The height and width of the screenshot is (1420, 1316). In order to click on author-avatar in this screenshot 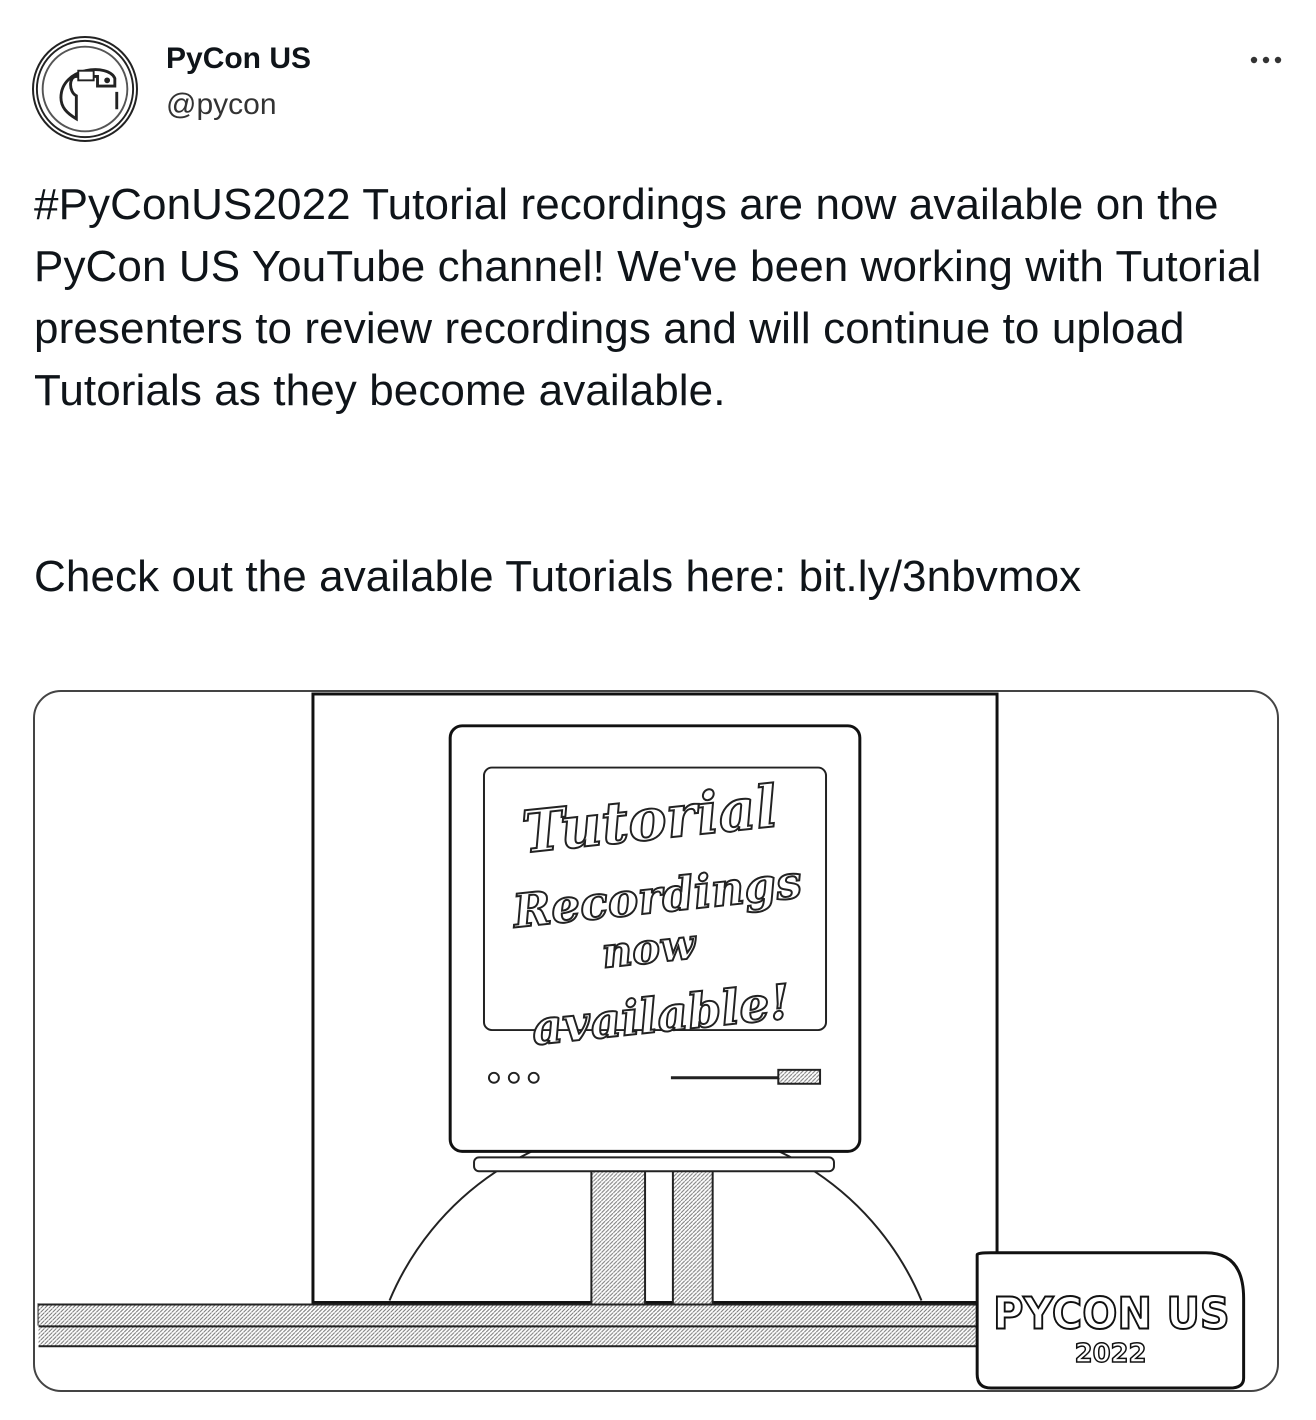, I will do `click(85, 89)`.